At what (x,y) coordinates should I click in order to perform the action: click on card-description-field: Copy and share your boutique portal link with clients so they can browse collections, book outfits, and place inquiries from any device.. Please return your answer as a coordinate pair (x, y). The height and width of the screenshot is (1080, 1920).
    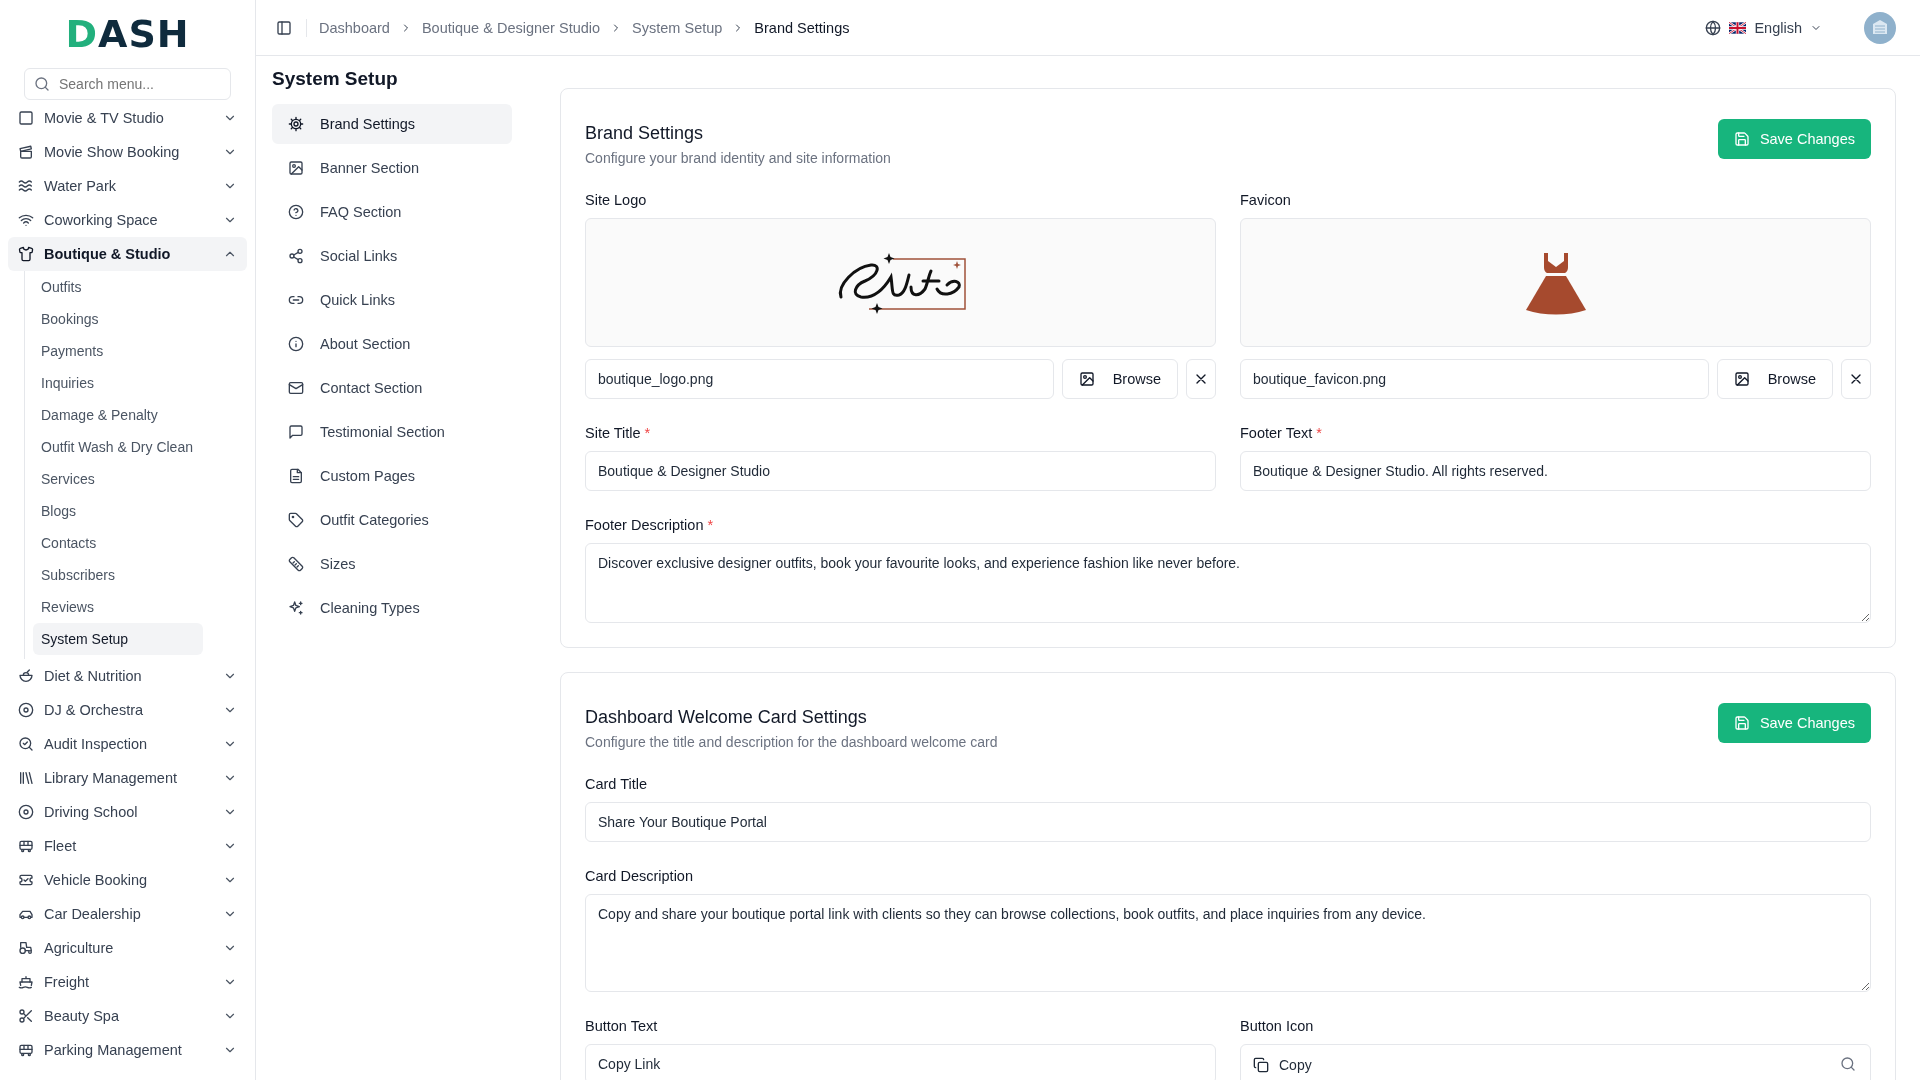
    Looking at the image, I should click on (1228, 943).